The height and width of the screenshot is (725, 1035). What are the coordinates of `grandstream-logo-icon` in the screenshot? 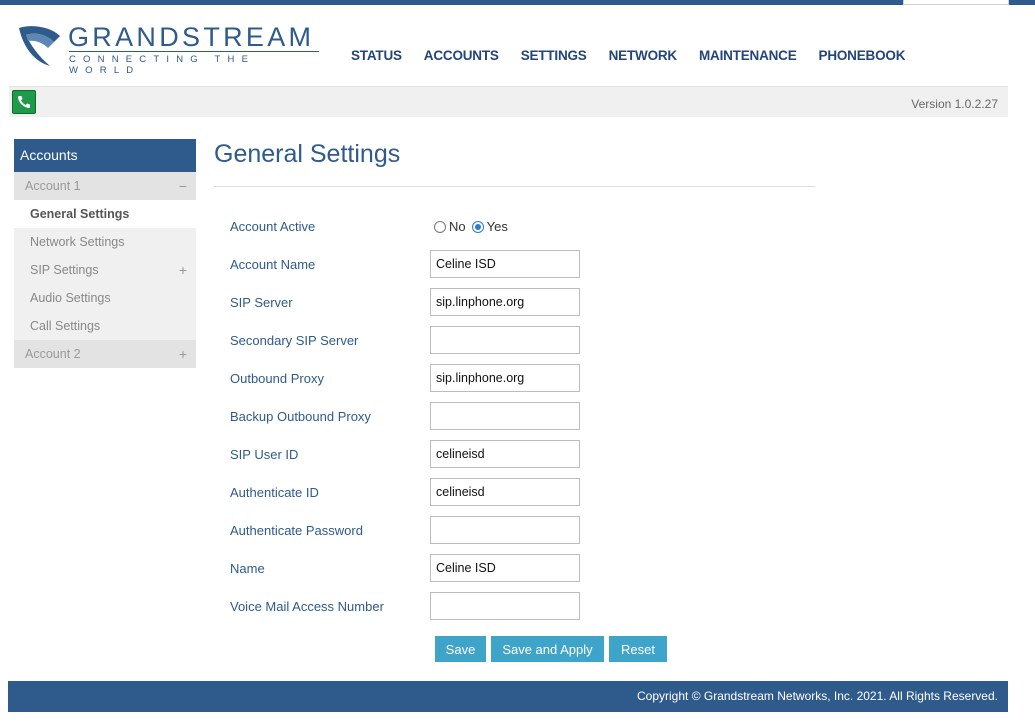 It's located at (39, 46).